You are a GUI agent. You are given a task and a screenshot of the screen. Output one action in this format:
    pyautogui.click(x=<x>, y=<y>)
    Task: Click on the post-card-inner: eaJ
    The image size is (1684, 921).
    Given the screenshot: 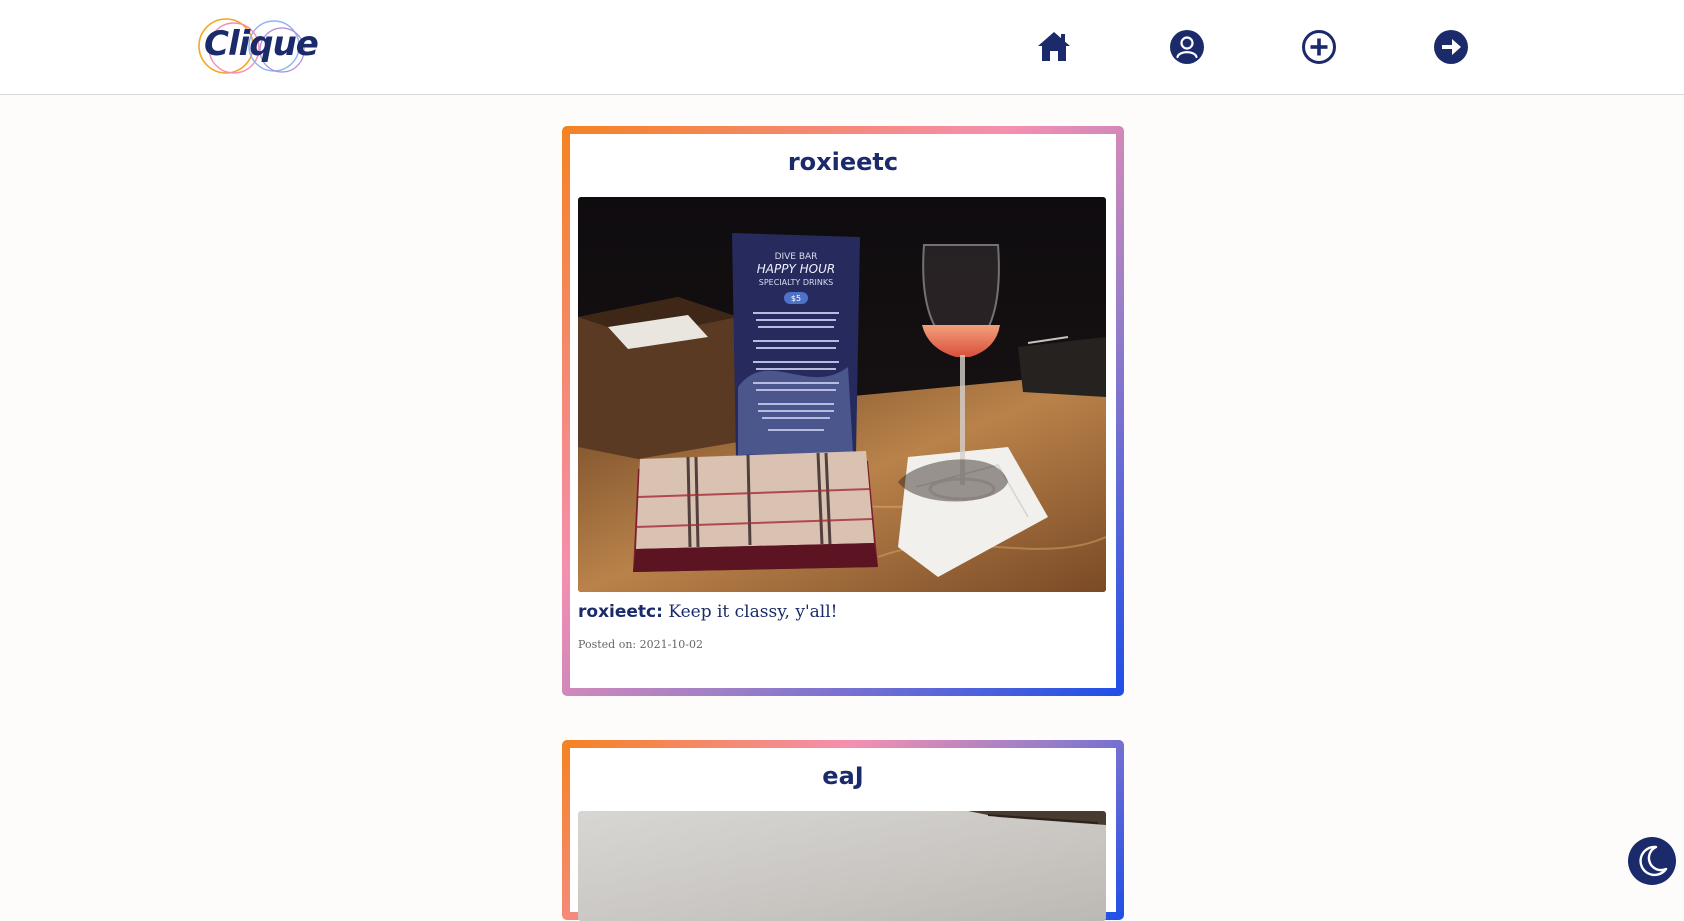 What is the action you would take?
    pyautogui.click(x=843, y=834)
    